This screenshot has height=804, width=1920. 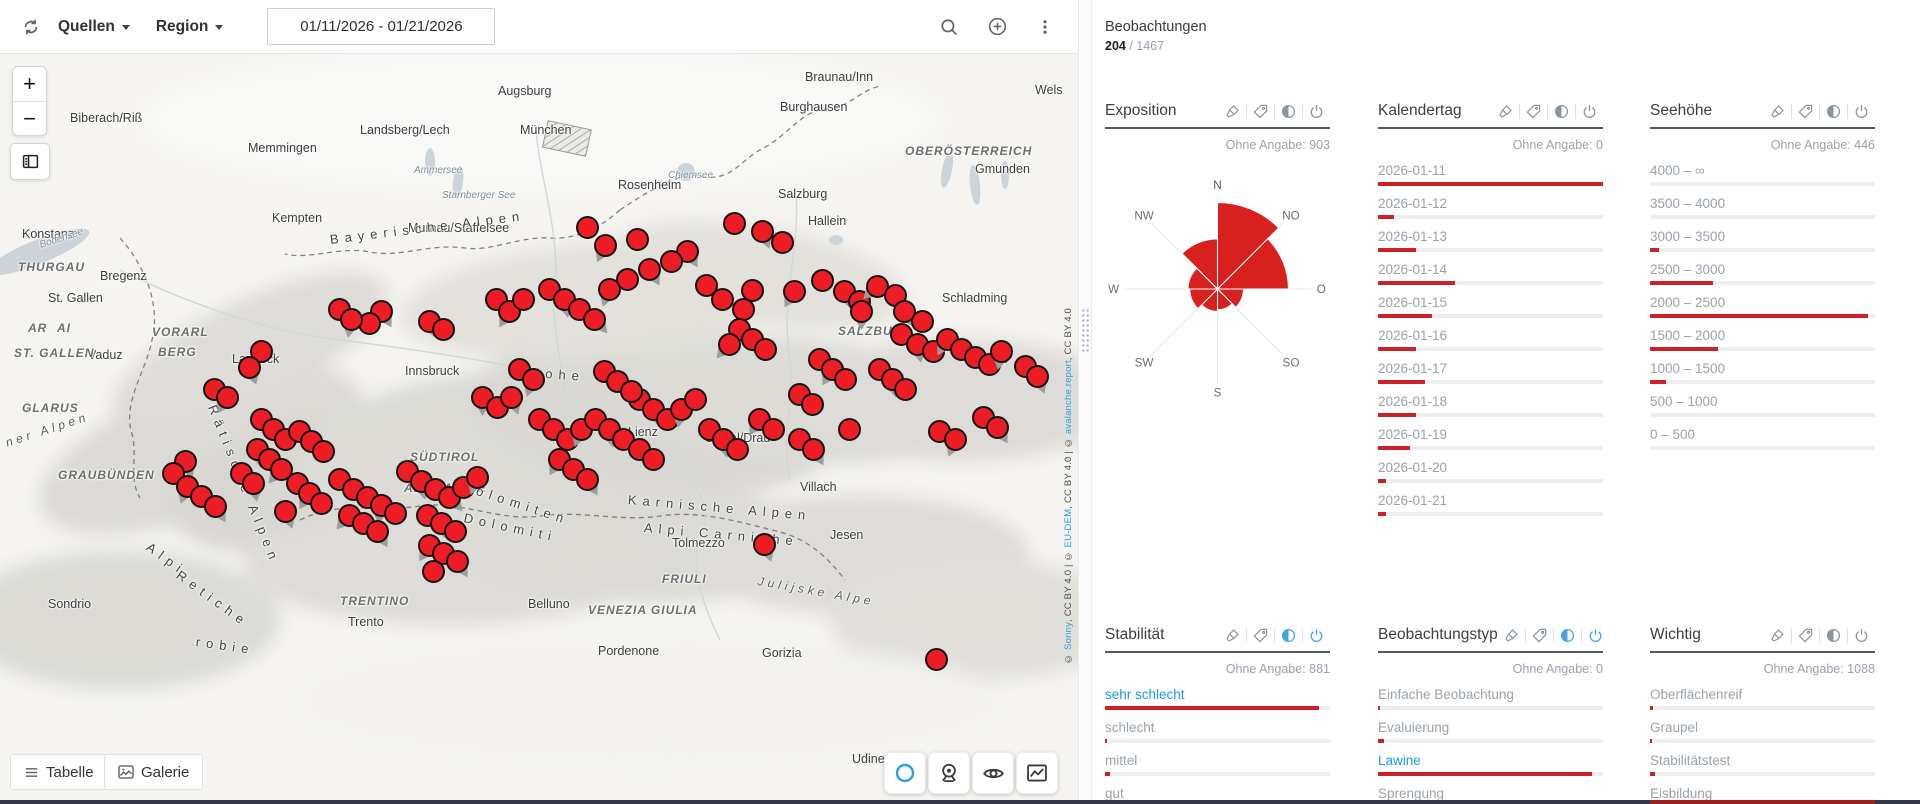 I want to click on rose-chart-wrap: N NO O SO S SW W NW, so click(x=1217, y=289).